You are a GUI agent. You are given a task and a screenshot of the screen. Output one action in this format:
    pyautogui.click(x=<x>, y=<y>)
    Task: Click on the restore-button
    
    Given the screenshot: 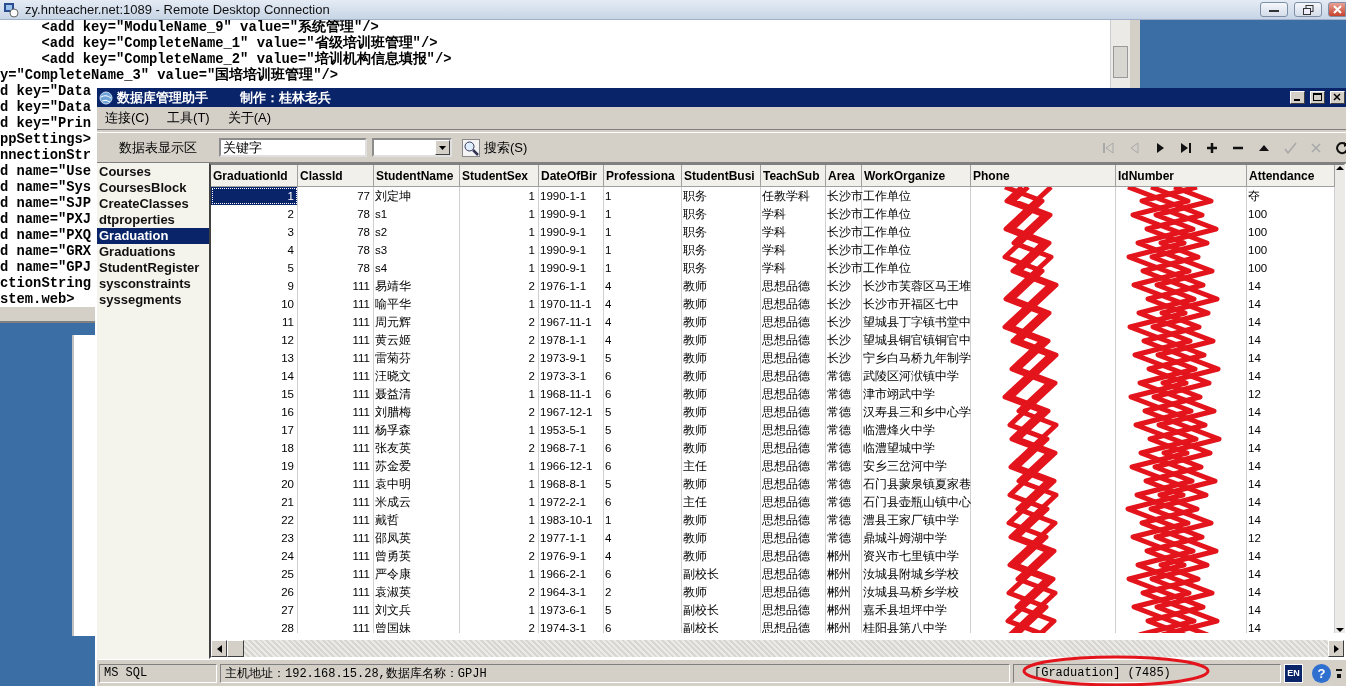 What is the action you would take?
    pyautogui.click(x=1308, y=9)
    